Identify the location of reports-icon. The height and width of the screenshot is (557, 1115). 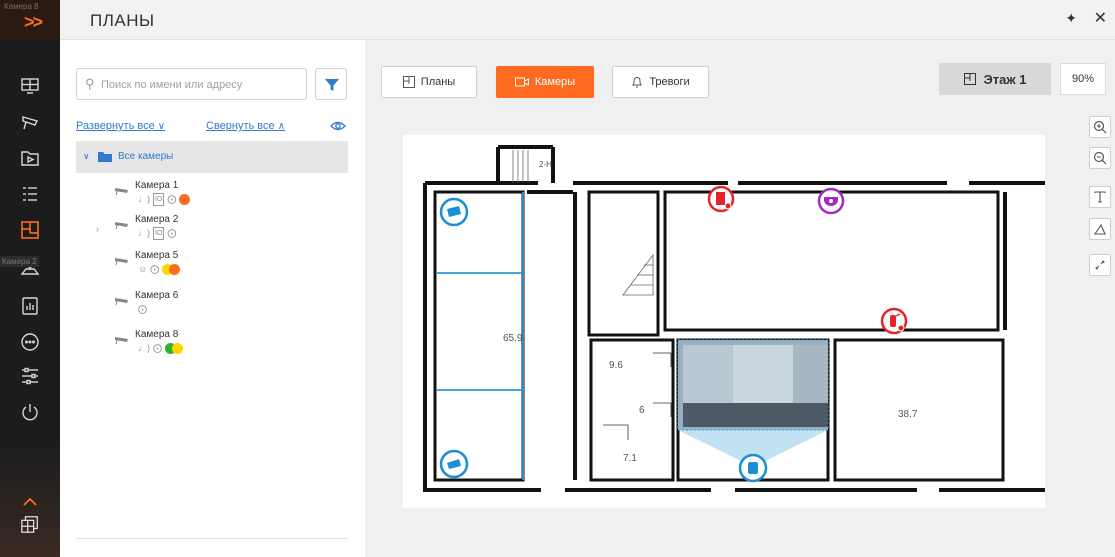
(30, 306).